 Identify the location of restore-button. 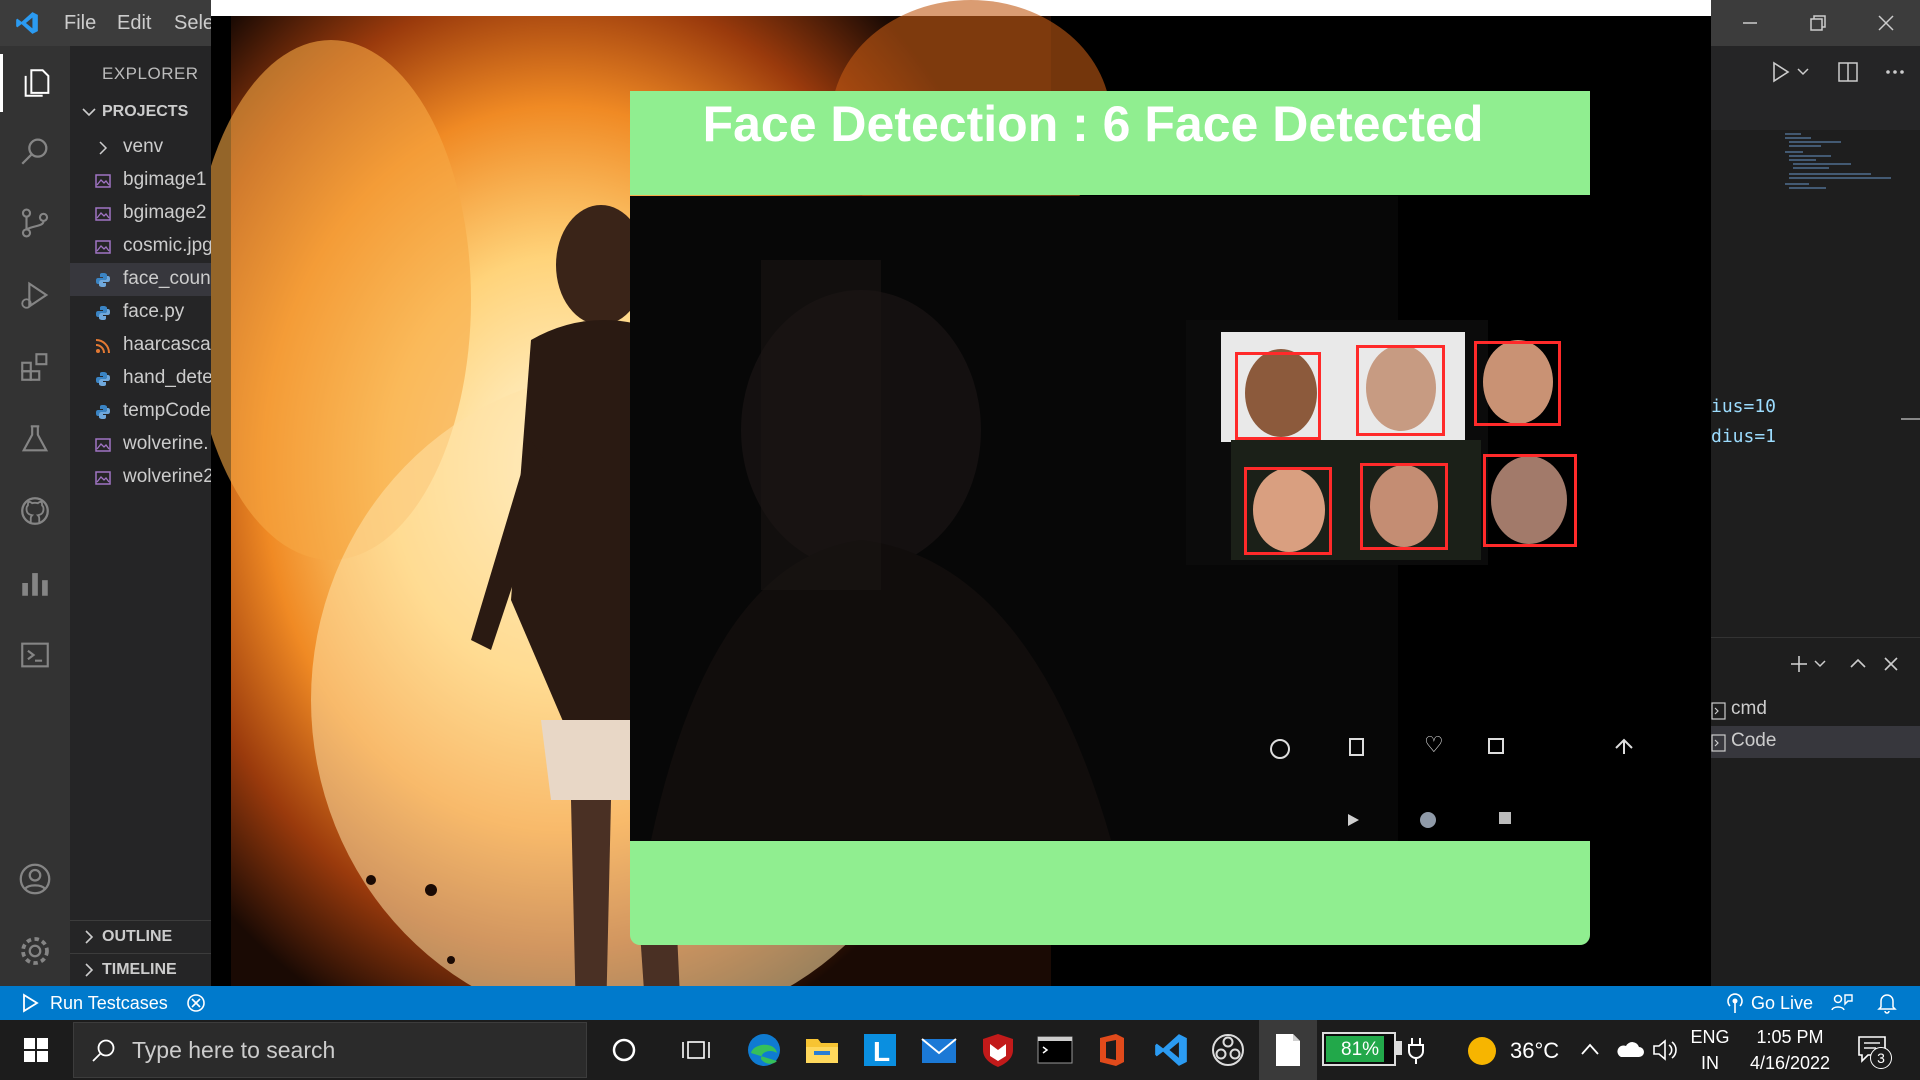
(1818, 23).